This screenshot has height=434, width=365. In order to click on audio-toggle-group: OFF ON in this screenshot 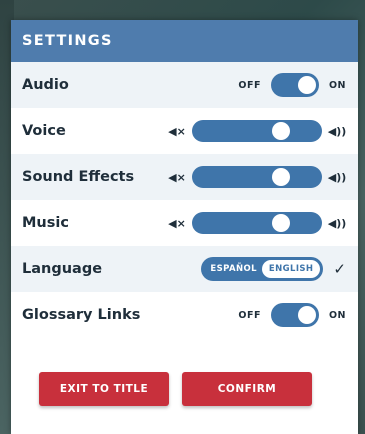, I will do `click(292, 85)`.